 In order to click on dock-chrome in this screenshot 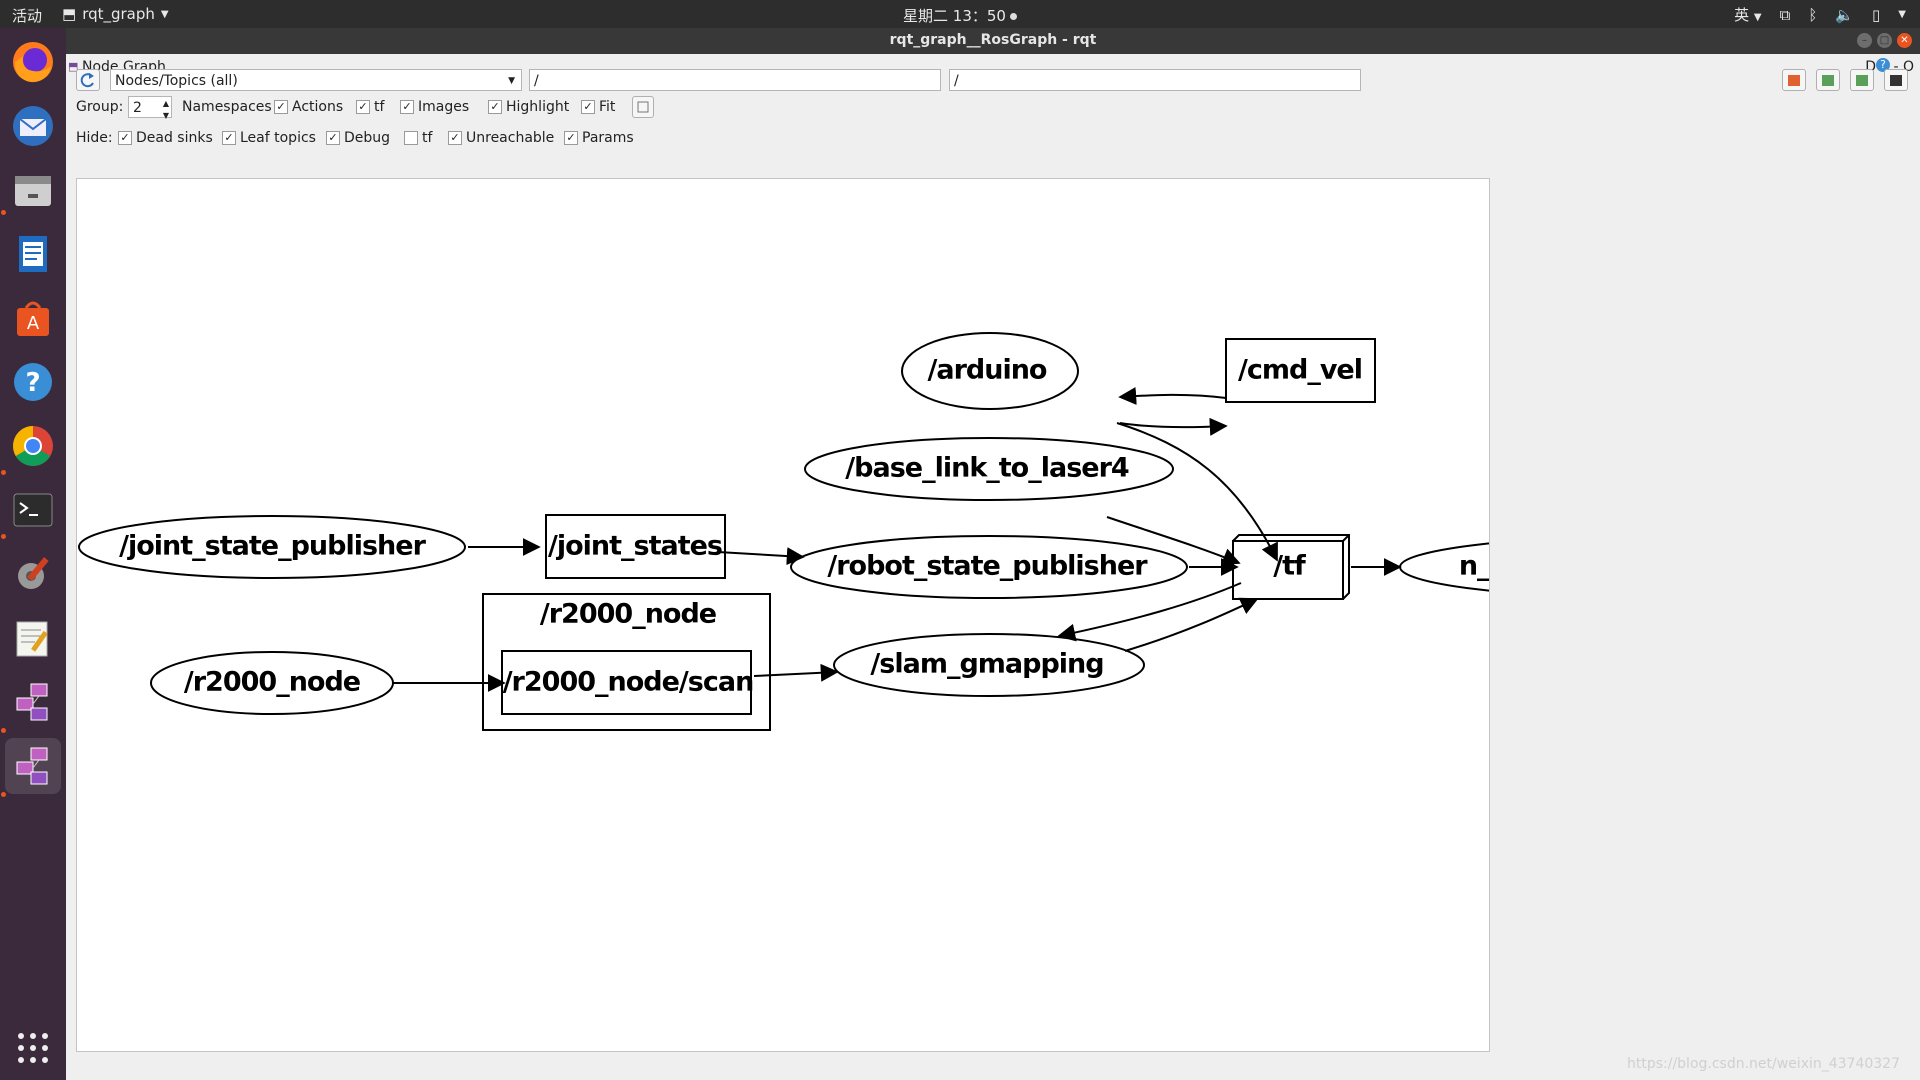, I will do `click(33, 446)`.